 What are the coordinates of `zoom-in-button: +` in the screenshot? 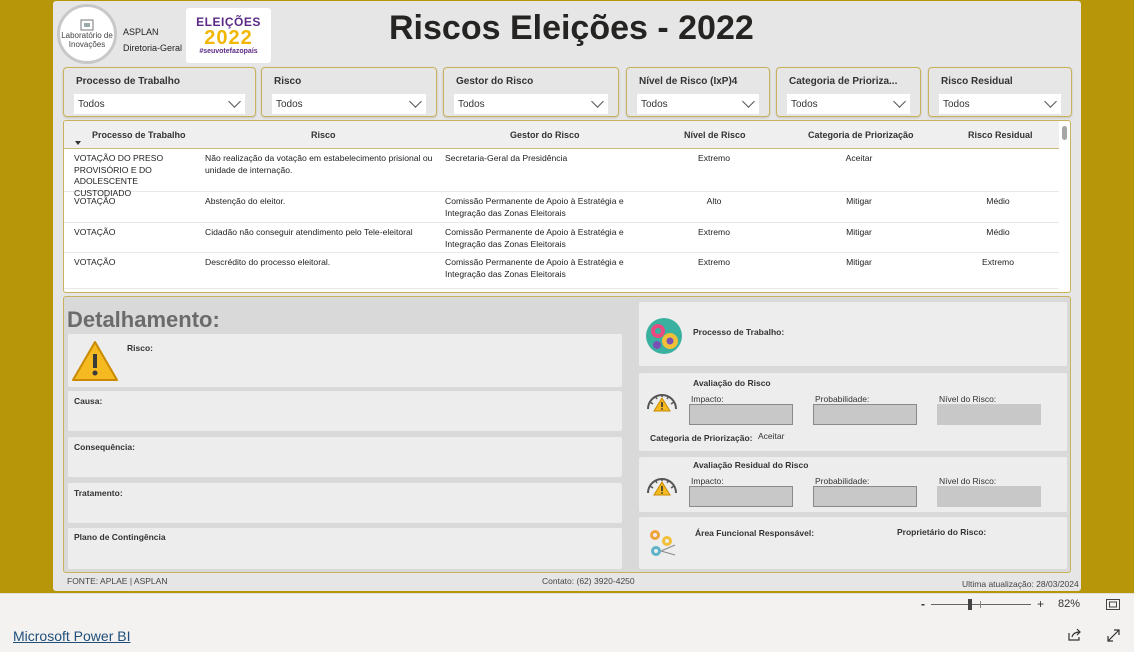 It's located at (1040, 604).